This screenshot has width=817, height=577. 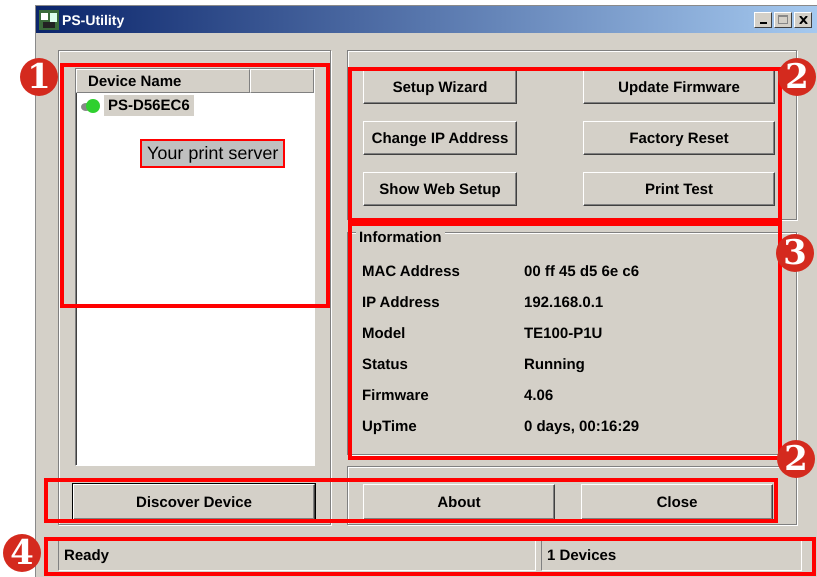 I want to click on action-button: Print Test, so click(x=679, y=189).